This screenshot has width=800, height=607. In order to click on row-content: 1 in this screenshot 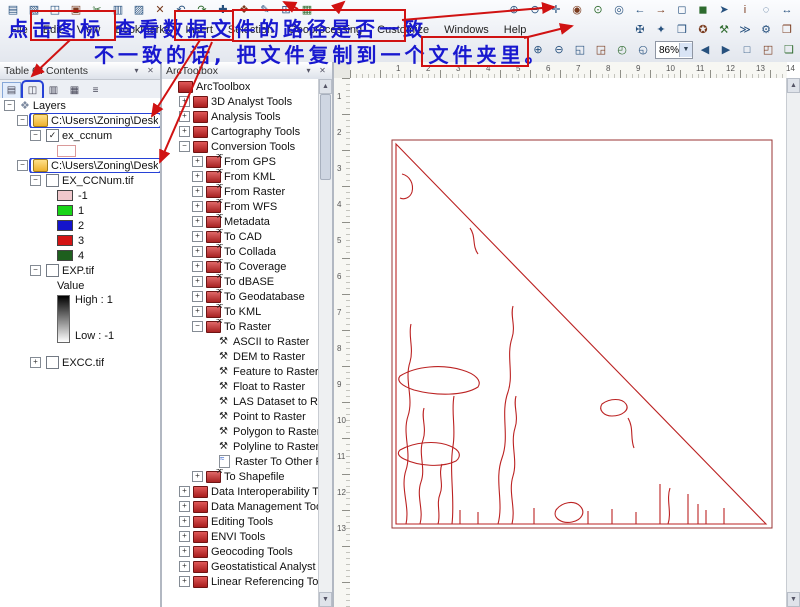, I will do `click(70, 211)`.